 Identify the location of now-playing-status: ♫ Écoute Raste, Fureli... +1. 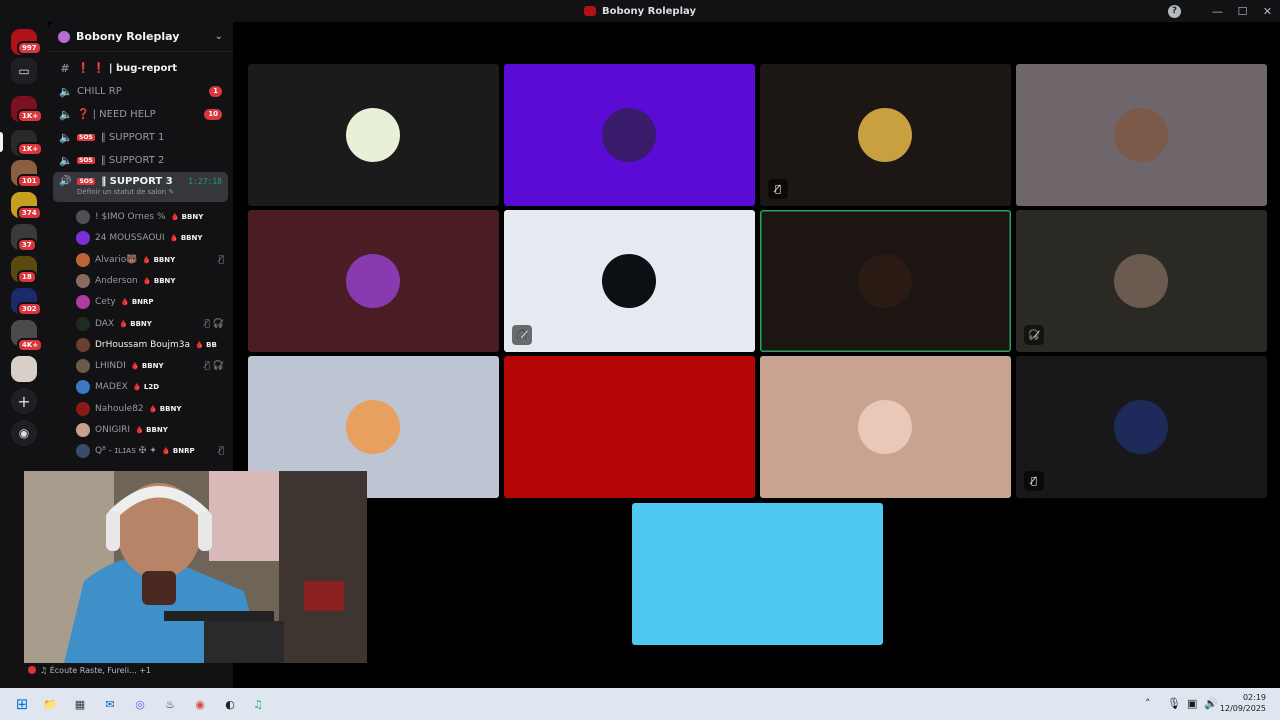
(129, 670).